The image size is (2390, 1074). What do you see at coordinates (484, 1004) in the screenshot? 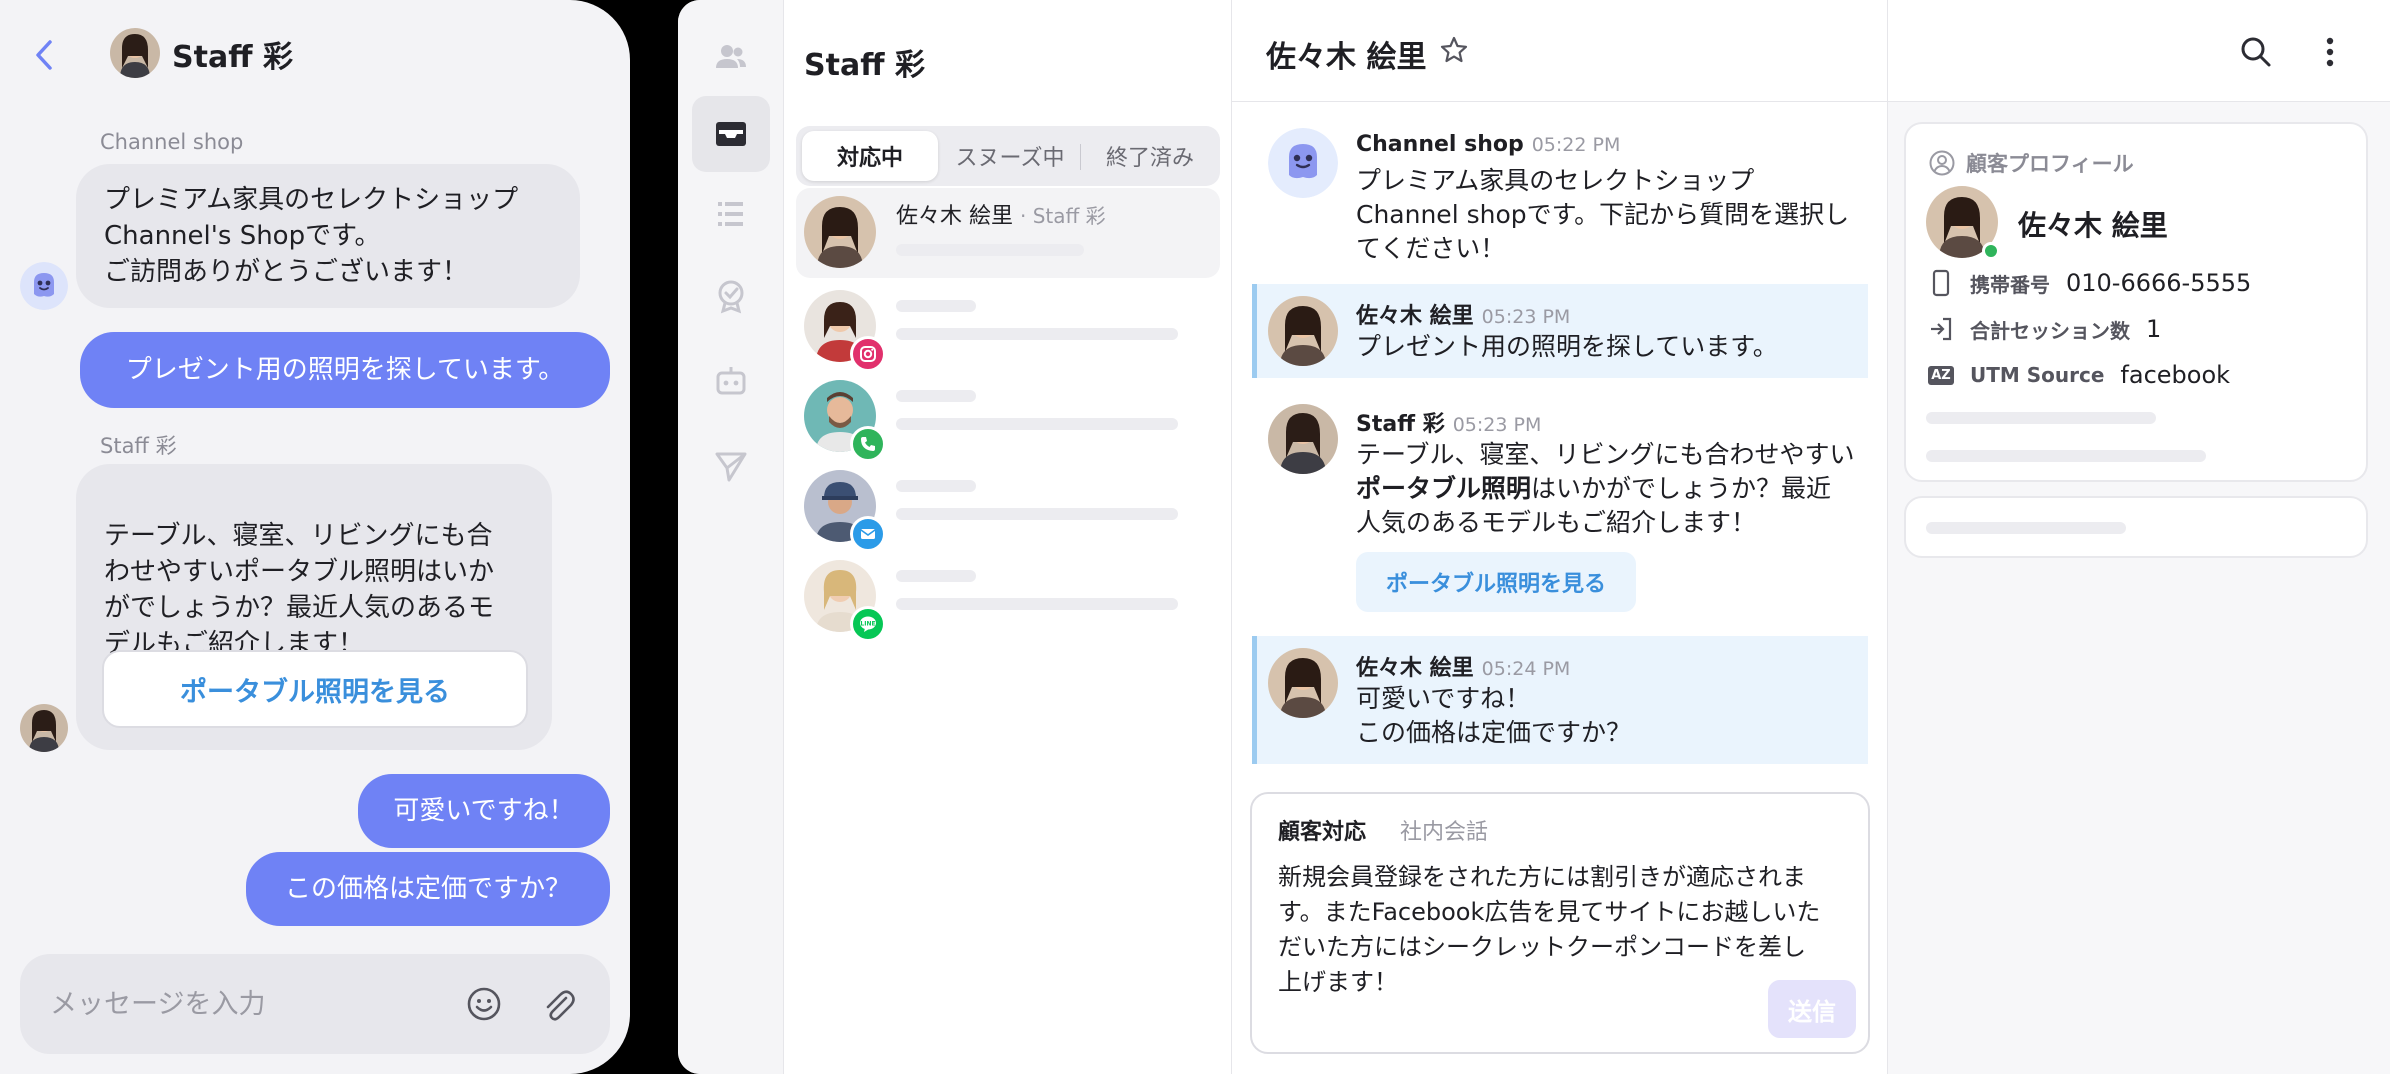
I see `emoji-icon` at bounding box center [484, 1004].